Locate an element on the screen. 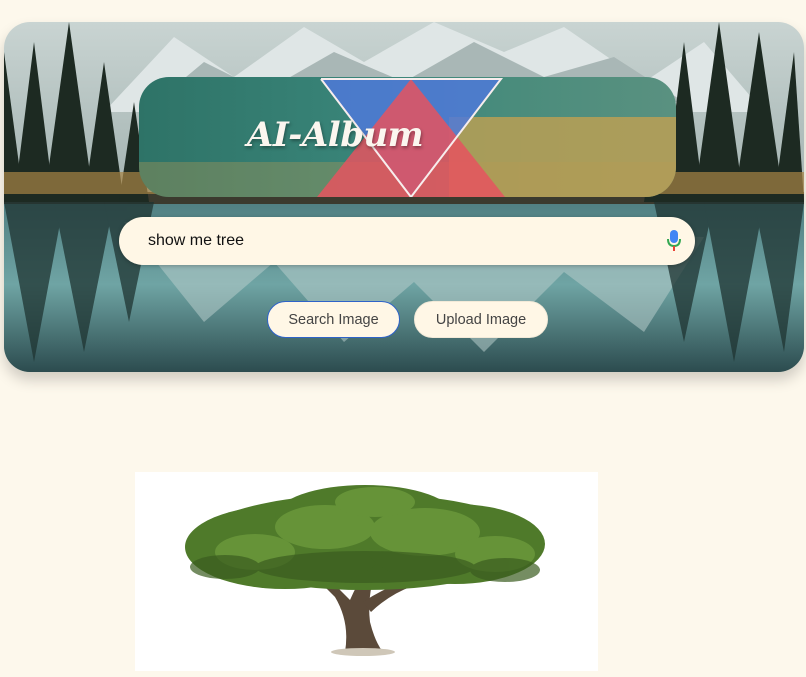 This screenshot has height=677, width=806. microphone-icon is located at coordinates (674, 241).